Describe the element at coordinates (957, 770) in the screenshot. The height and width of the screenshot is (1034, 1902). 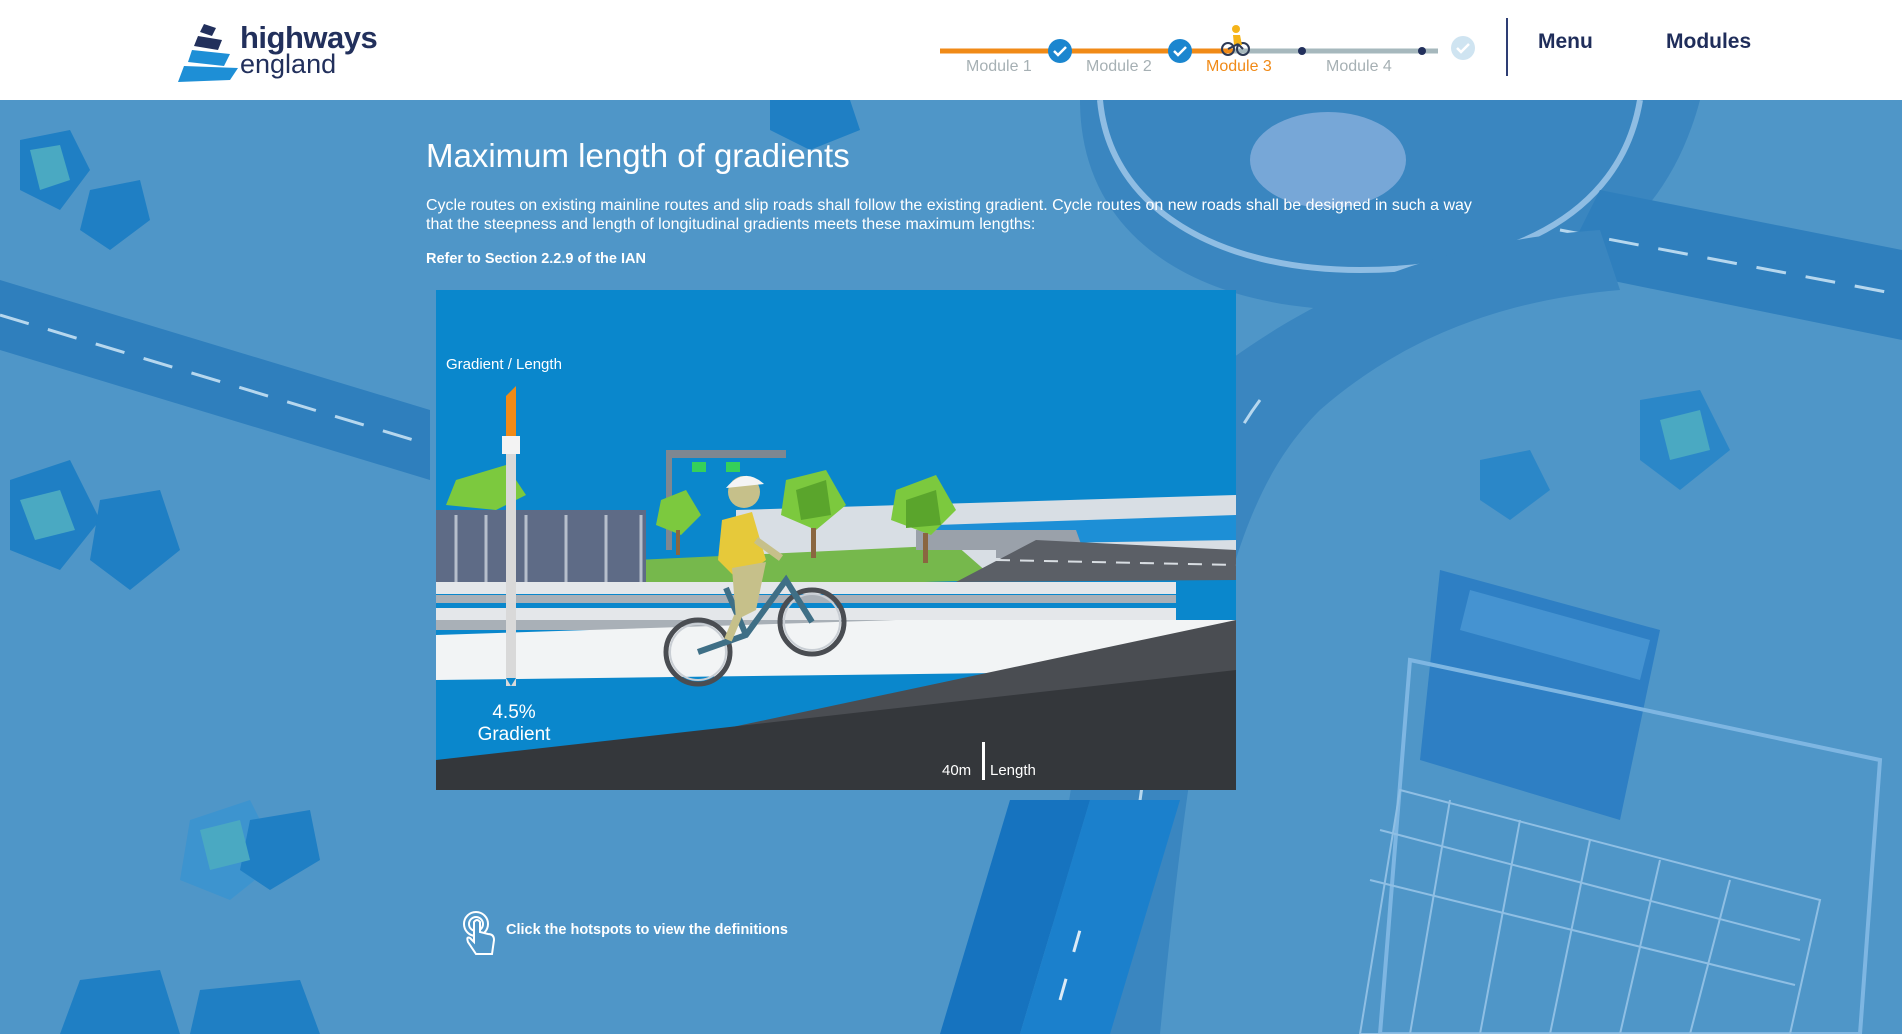
I see `length-value: 40m` at that location.